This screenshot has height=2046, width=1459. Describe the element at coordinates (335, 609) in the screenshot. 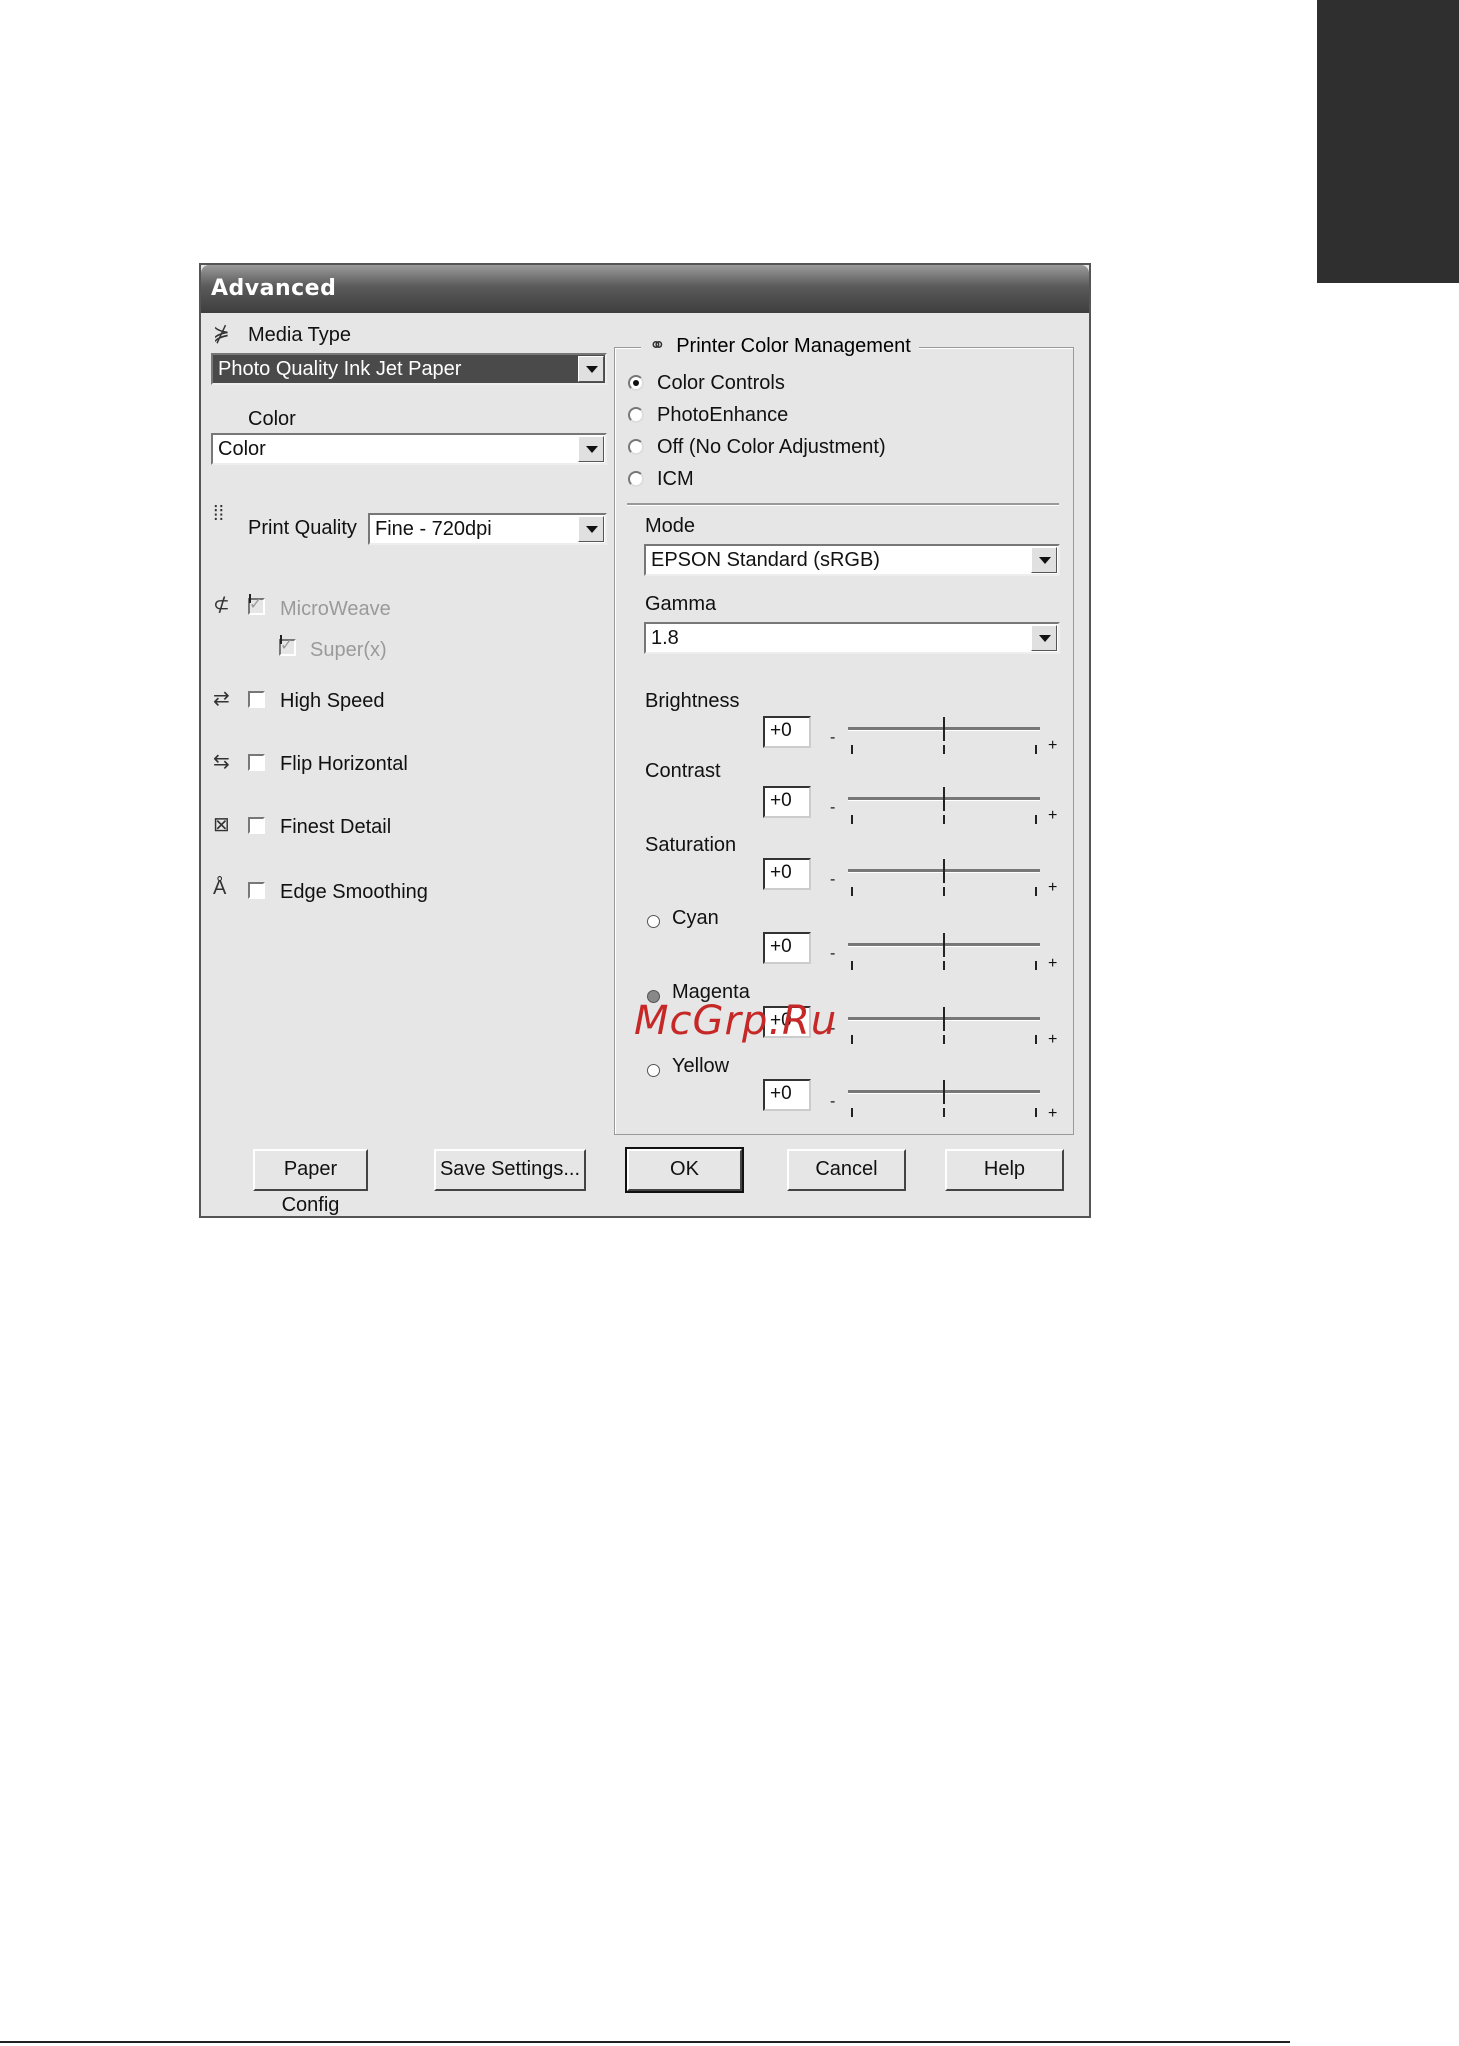

I see `microweave-label: MicroWeave` at that location.